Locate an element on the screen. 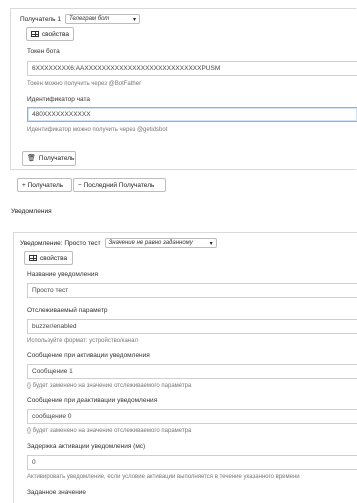 The height and width of the screenshot is (503, 357). recipient-type-value: Телеграм бот is located at coordinates (89, 19).